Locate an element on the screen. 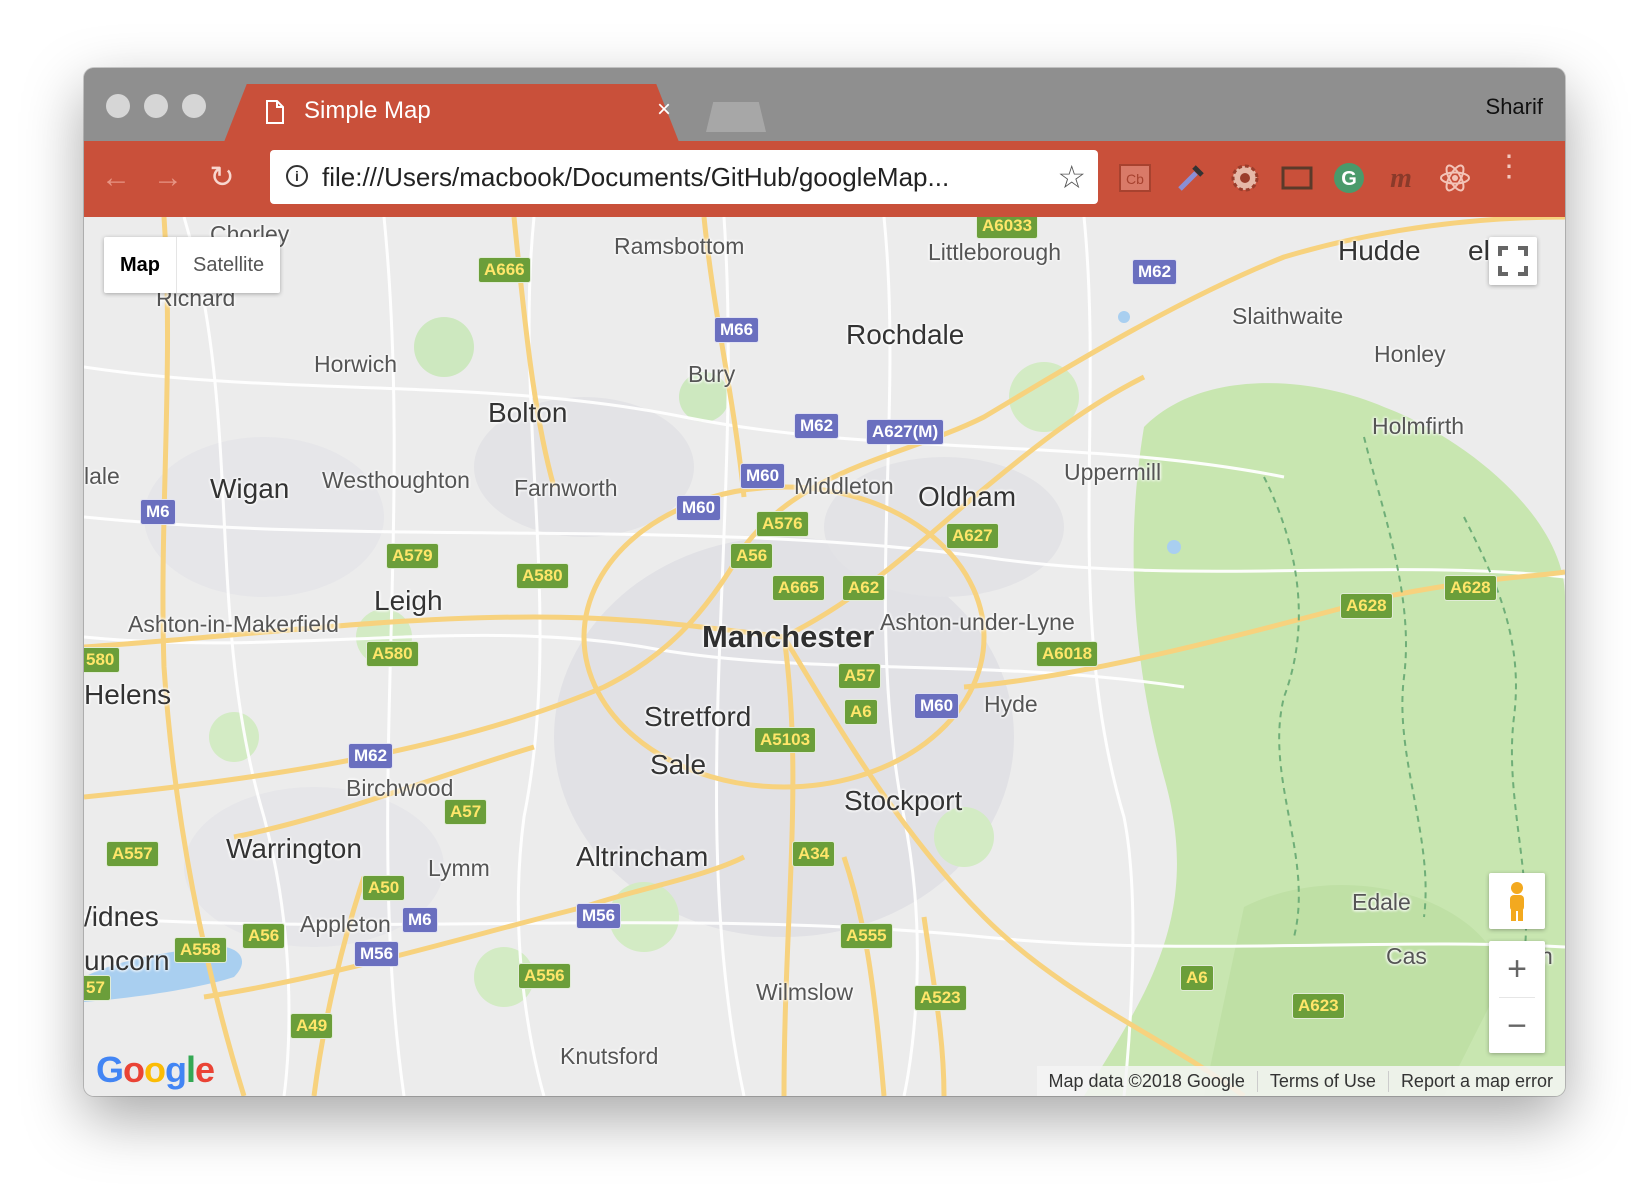 This screenshot has height=1196, width=1648. place-label: Knutsford is located at coordinates (609, 1056).